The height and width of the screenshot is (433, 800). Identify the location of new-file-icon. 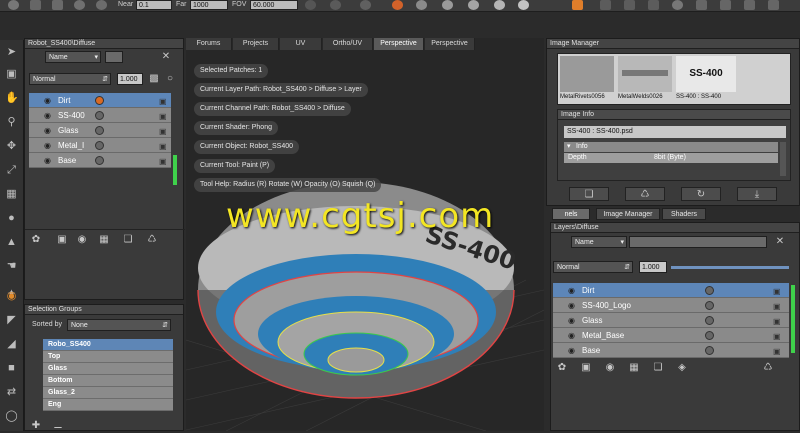
(13, 5).